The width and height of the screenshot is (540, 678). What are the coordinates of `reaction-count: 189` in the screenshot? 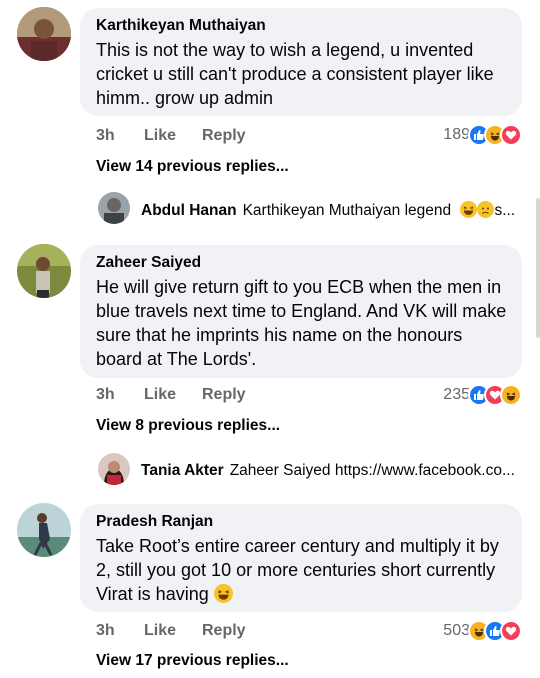 It's located at (456, 134).